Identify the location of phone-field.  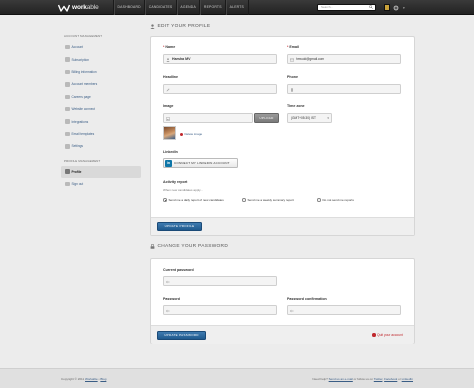
(344, 89).